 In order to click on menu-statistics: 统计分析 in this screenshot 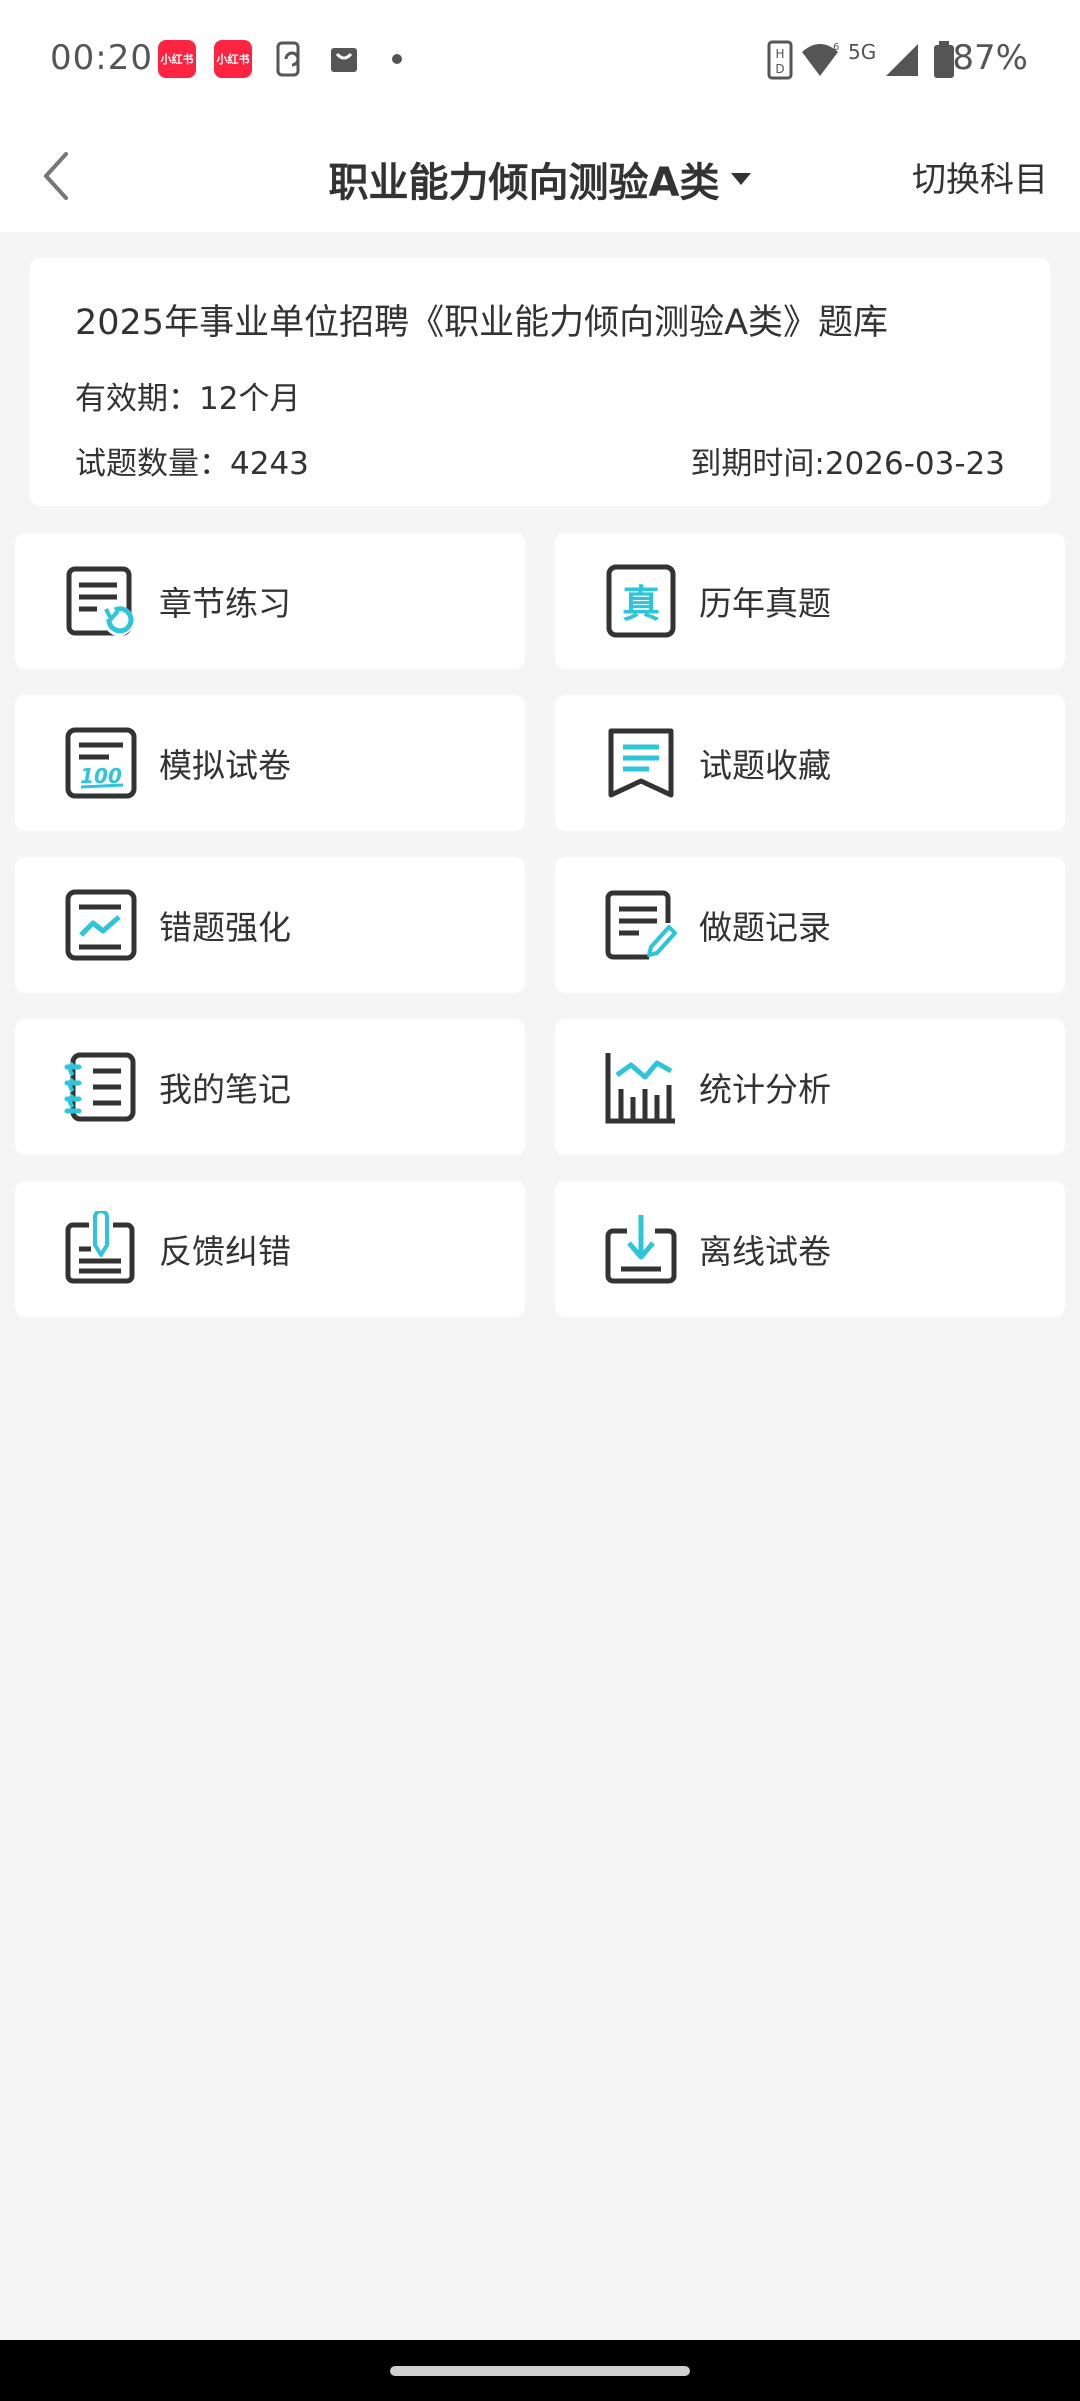, I will do `click(810, 1087)`.